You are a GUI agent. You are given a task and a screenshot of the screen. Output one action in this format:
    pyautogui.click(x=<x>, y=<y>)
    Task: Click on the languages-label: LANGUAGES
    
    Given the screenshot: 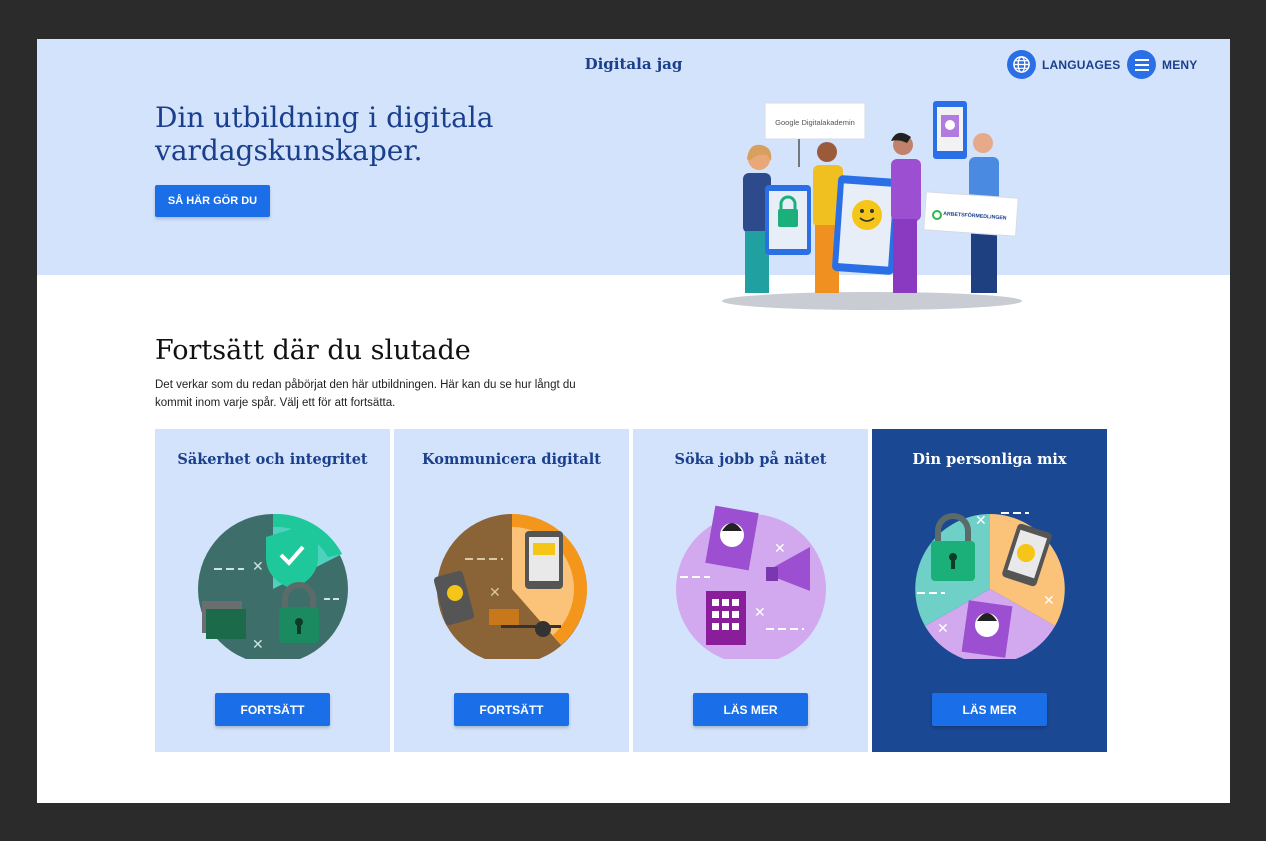 What is the action you would take?
    pyautogui.click(x=1081, y=64)
    